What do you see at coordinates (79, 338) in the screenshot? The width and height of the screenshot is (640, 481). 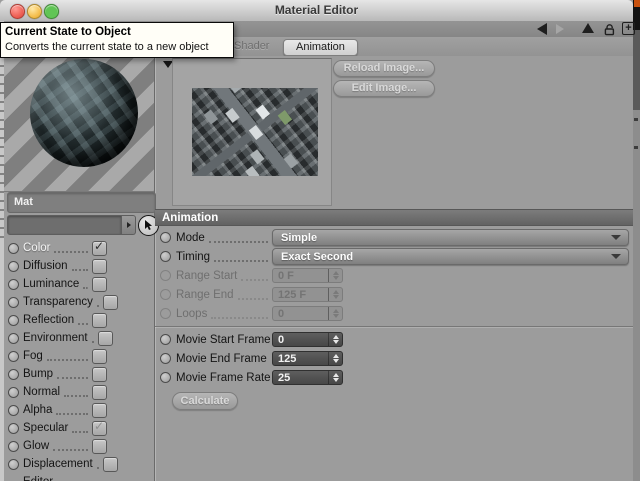 I see `channel-row: Environment` at bounding box center [79, 338].